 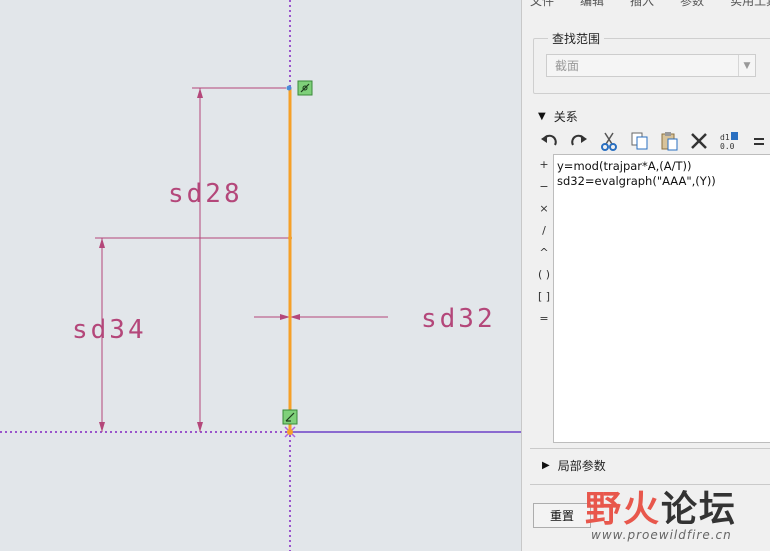 I want to click on relations-header: ▼ 关系, so click(x=558, y=116).